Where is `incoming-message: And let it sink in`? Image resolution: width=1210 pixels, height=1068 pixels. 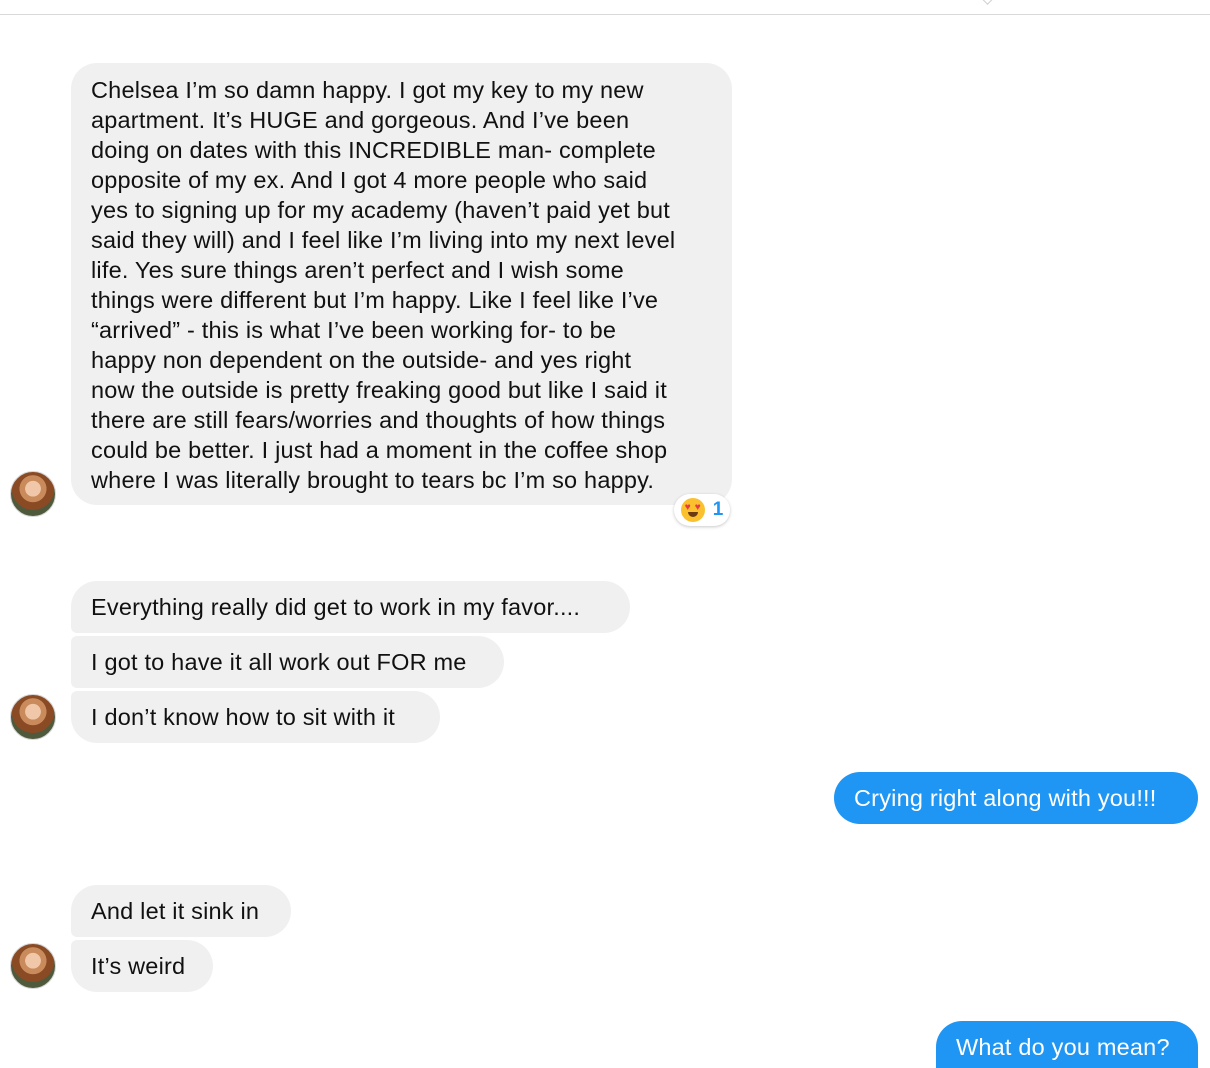 incoming-message: And let it sink in is located at coordinates (181, 911).